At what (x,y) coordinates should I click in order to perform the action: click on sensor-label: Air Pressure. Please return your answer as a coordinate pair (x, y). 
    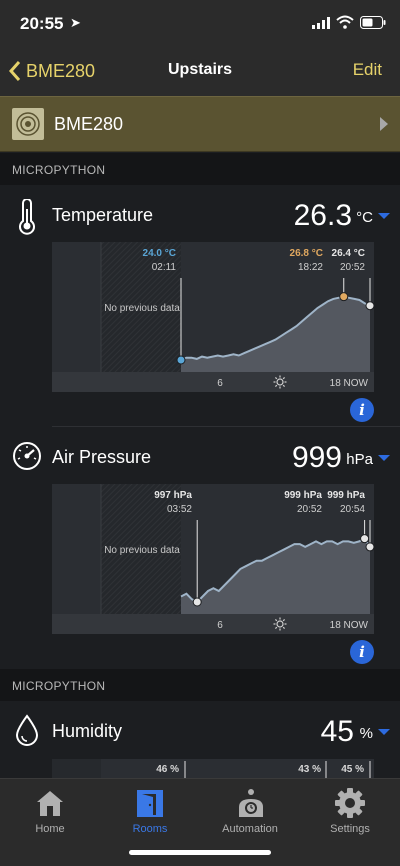
    Looking at the image, I should click on (102, 457).